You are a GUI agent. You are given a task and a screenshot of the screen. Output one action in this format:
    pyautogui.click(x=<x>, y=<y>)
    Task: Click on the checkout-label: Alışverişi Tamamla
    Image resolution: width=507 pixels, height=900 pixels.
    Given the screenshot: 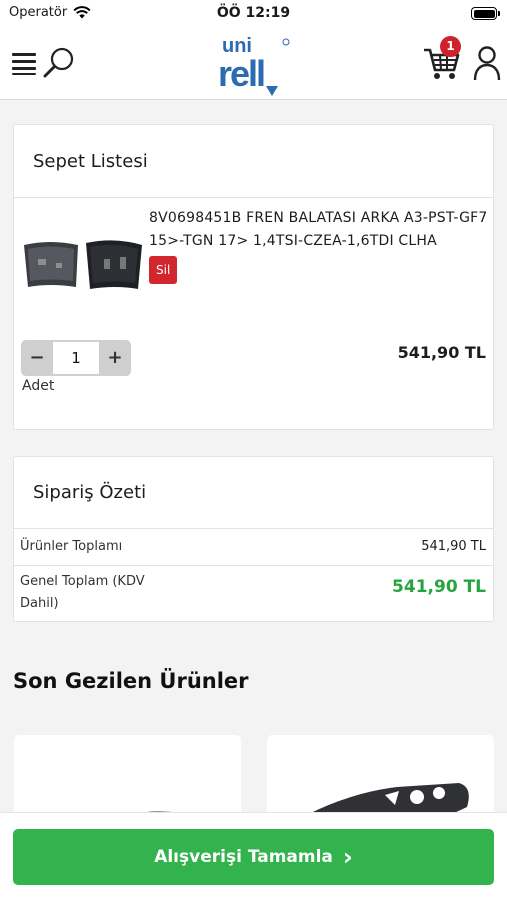 What is the action you would take?
    pyautogui.click(x=243, y=857)
    